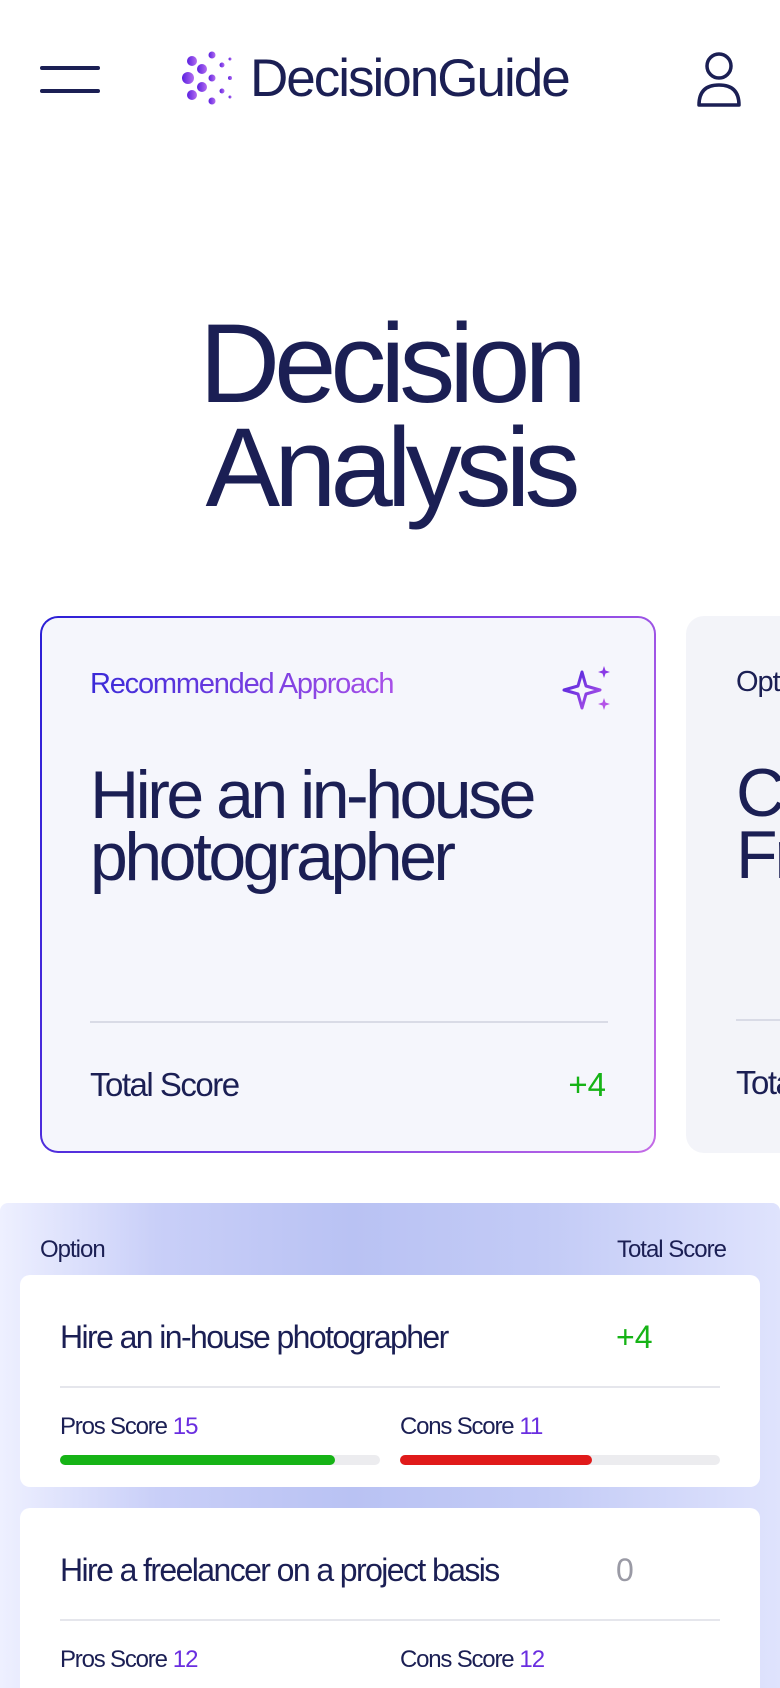 This screenshot has width=780, height=1688. I want to click on cons-score-bar-fill, so click(496, 1460).